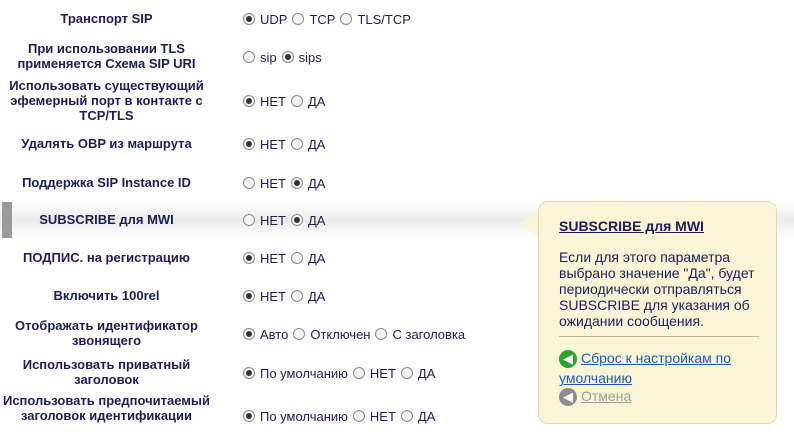 The height and width of the screenshot is (447, 794). What do you see at coordinates (106, 219) in the screenshot?
I see `setting-label: SUBSCRIBE для MWI` at bounding box center [106, 219].